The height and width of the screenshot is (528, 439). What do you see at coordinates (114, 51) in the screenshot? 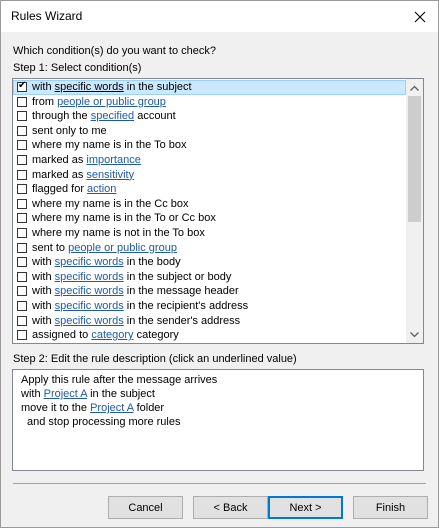
I see `condition-prompt: Which condition(s) do you want to check?` at bounding box center [114, 51].